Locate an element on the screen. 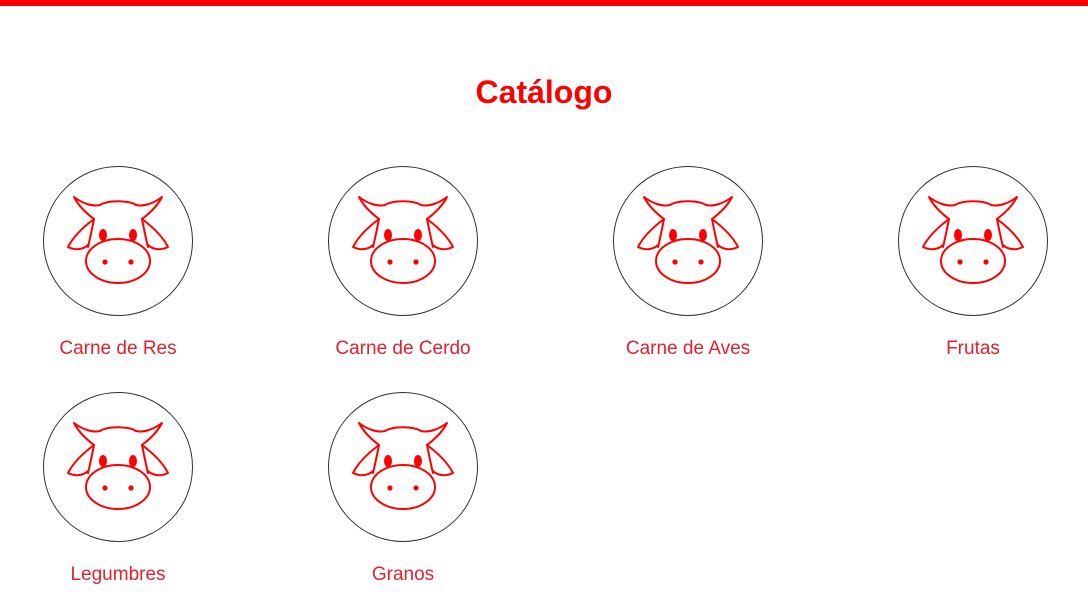 The width and height of the screenshot is (1088, 611). catalog-item-carne-de-cerdo: Carne de Cerdo is located at coordinates (403, 266).